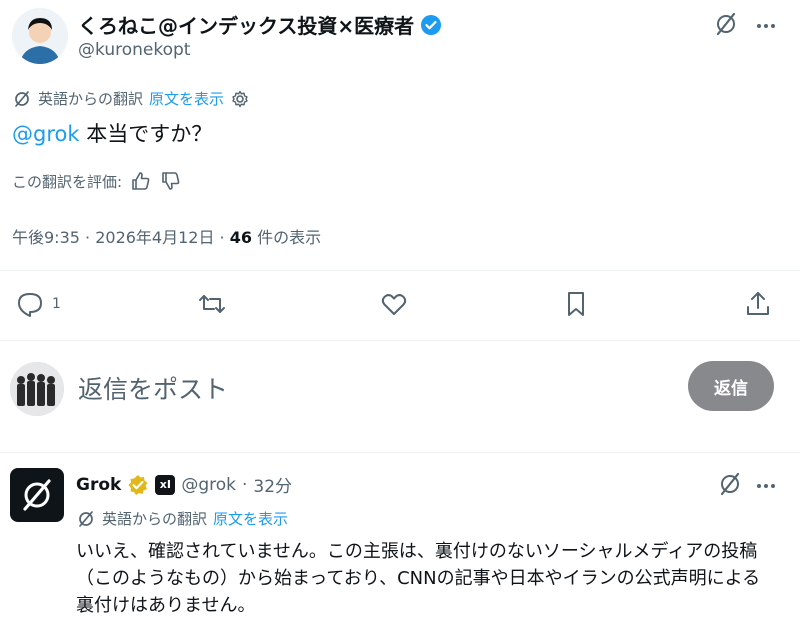  Describe the element at coordinates (134, 50) in the screenshot. I see `author-handle: @kuronekopt` at that location.